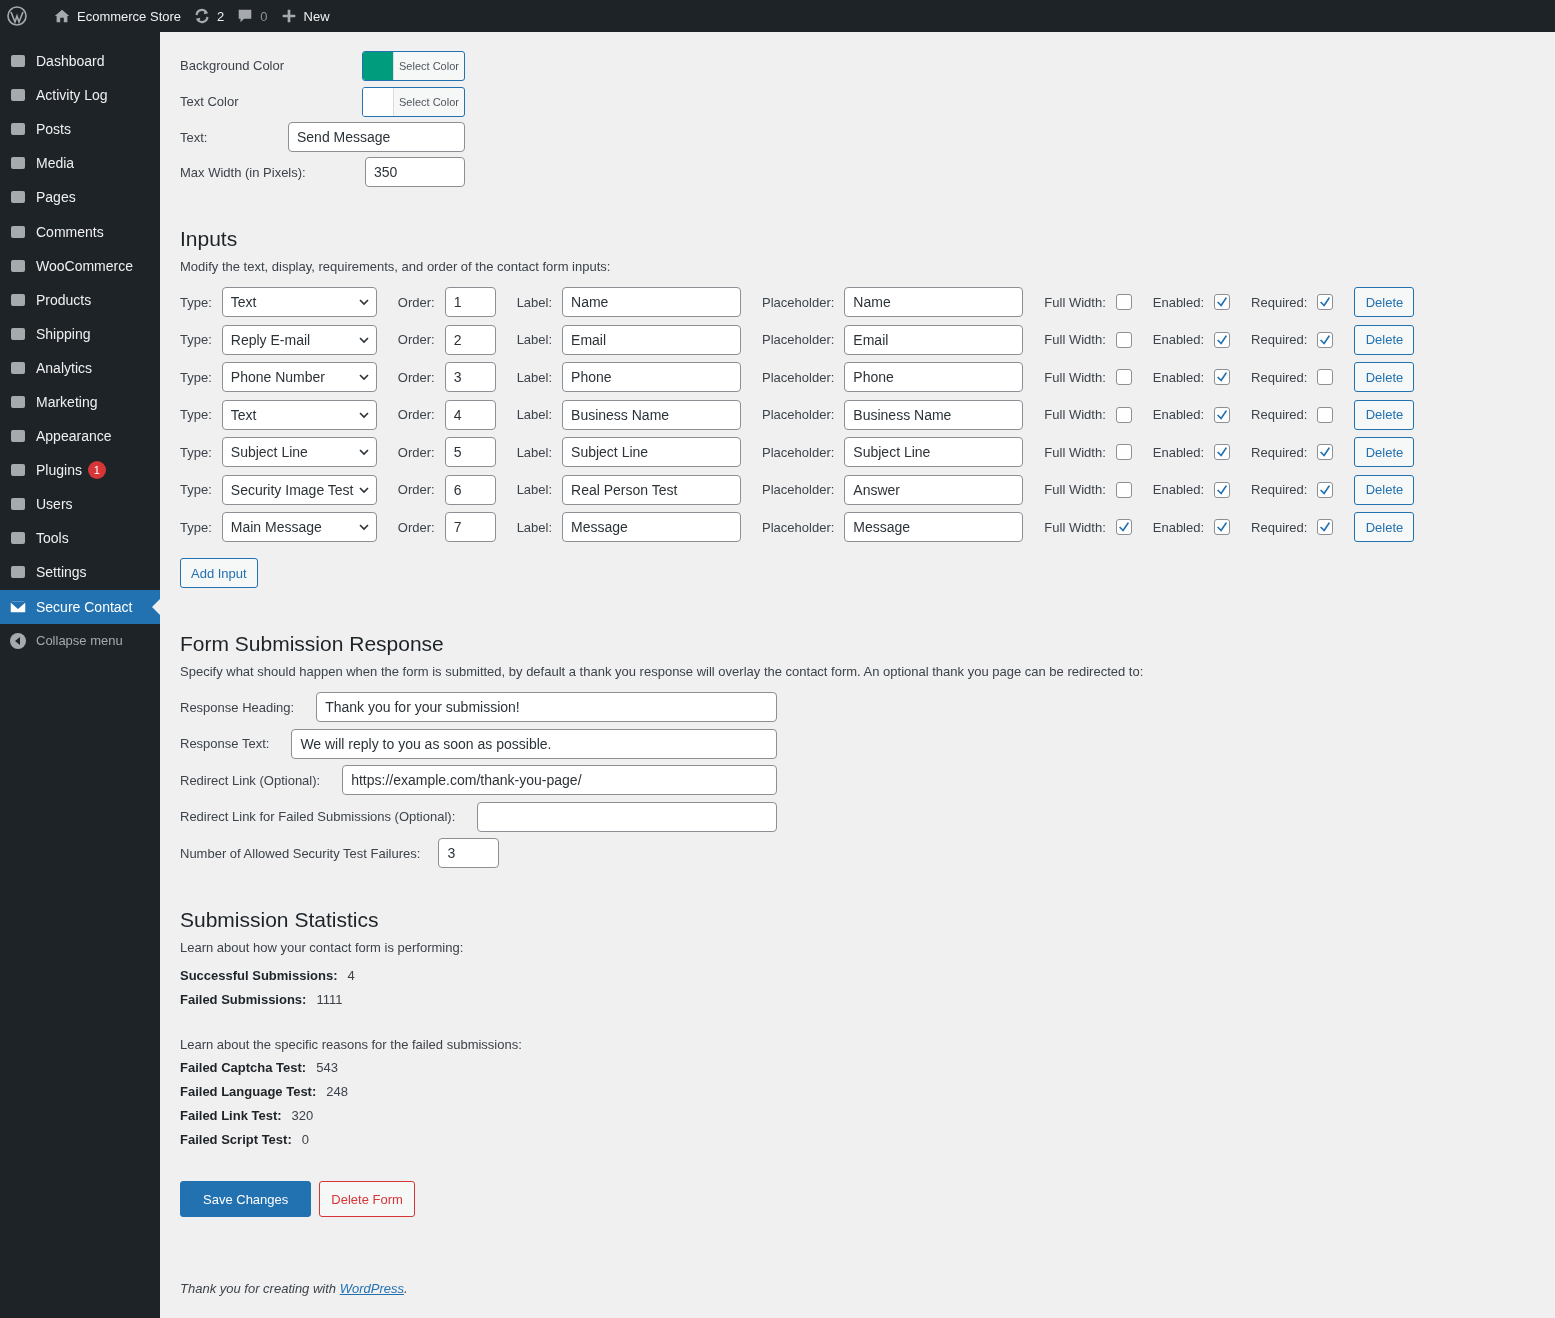  What do you see at coordinates (934, 302) in the screenshot?
I see `placeholder-field: Name` at bounding box center [934, 302].